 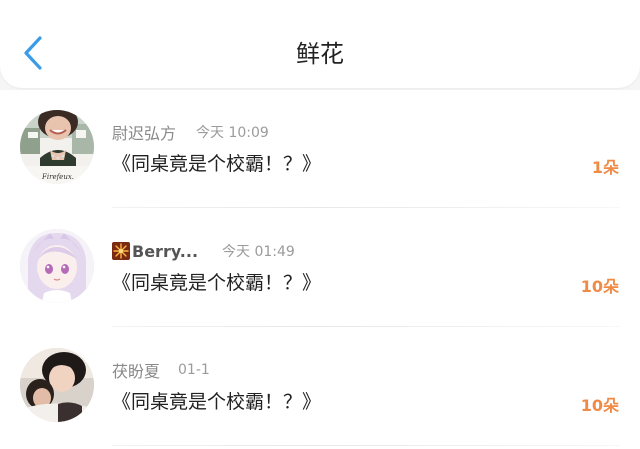 I want to click on avatar-illustration, so click(x=57, y=266).